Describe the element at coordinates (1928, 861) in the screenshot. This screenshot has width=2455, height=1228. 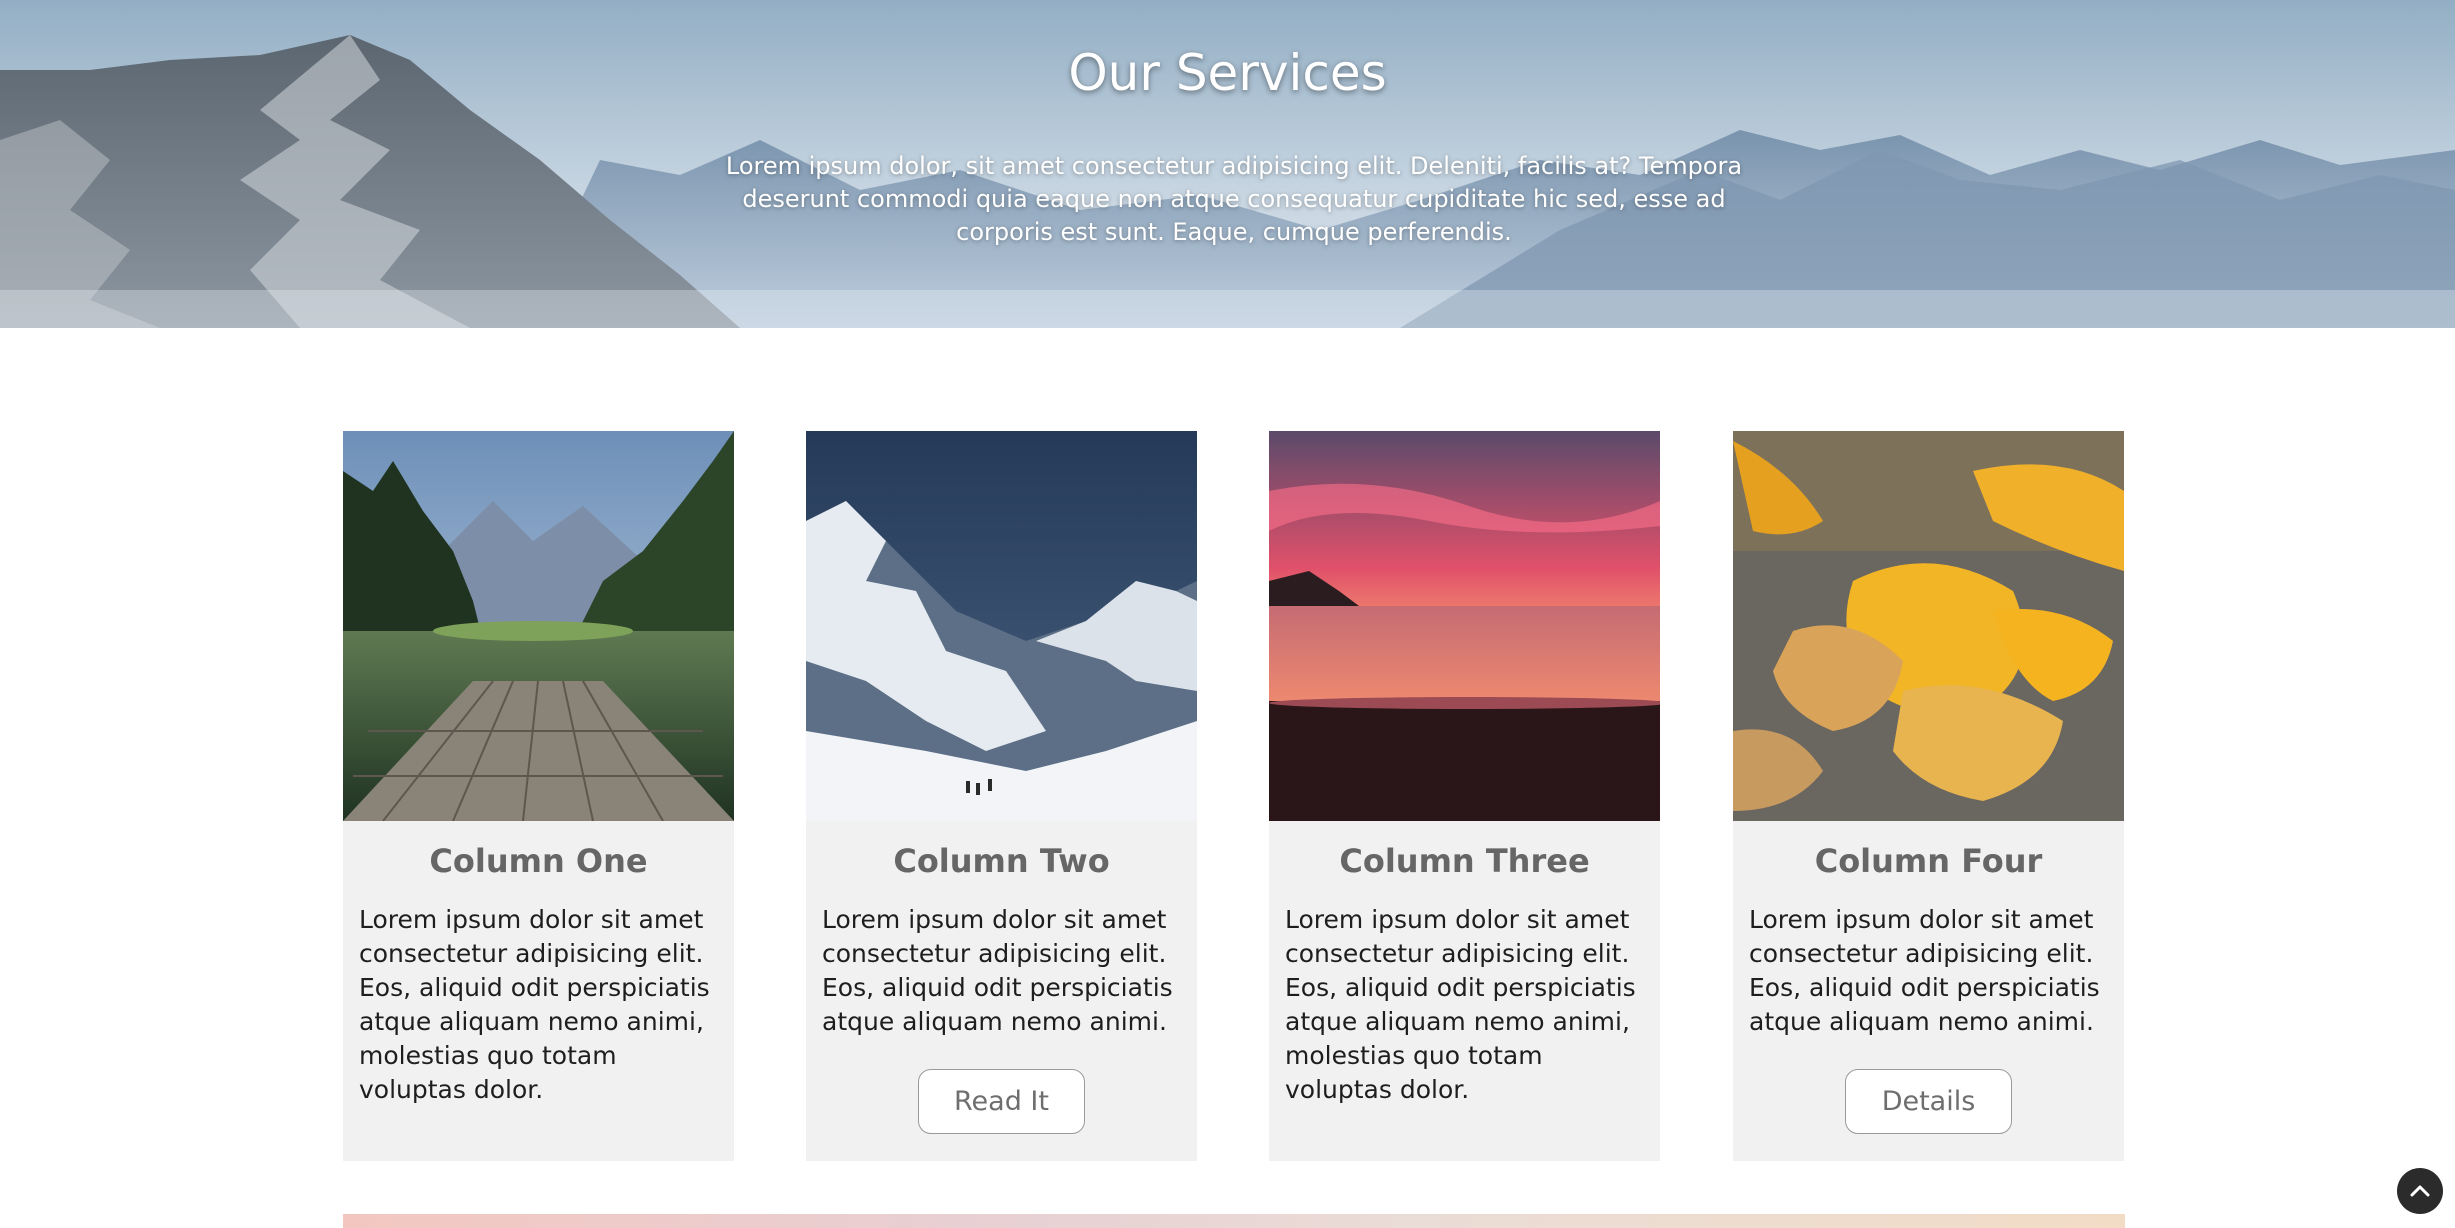
I see `card-title: Column Four` at that location.